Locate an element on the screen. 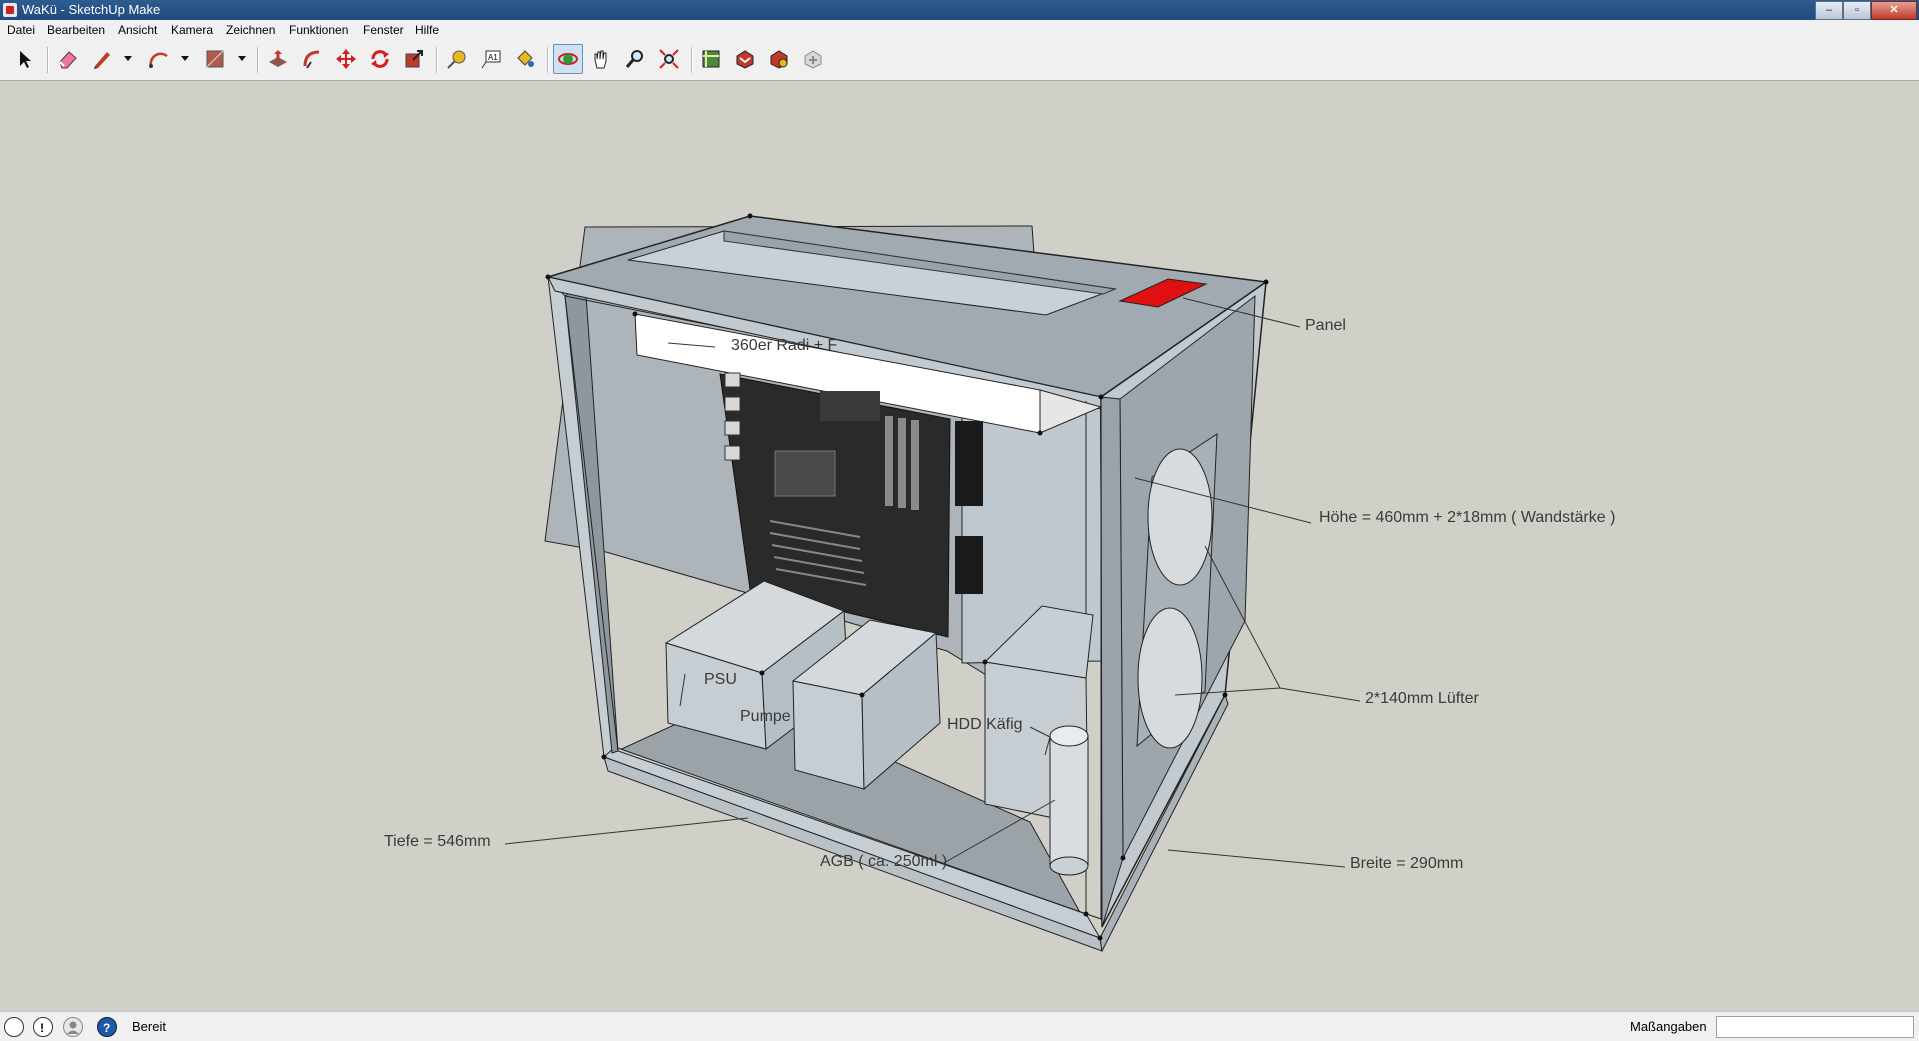  share-model-icon is located at coordinates (779, 59).